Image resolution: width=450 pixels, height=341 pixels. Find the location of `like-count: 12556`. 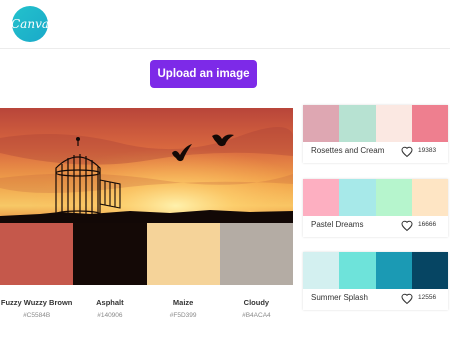

like-count: 12556 is located at coordinates (427, 297).